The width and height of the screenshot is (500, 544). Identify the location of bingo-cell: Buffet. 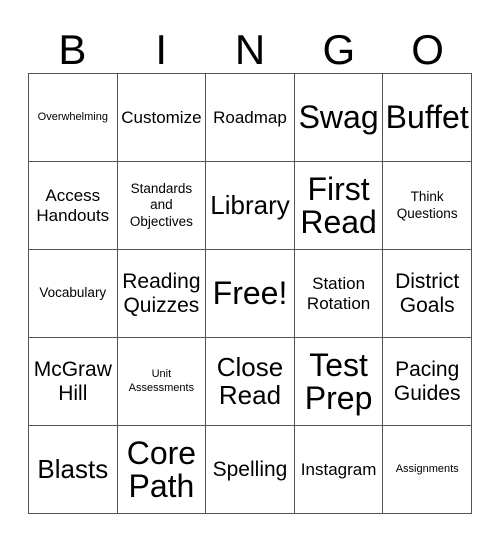
(427, 118).